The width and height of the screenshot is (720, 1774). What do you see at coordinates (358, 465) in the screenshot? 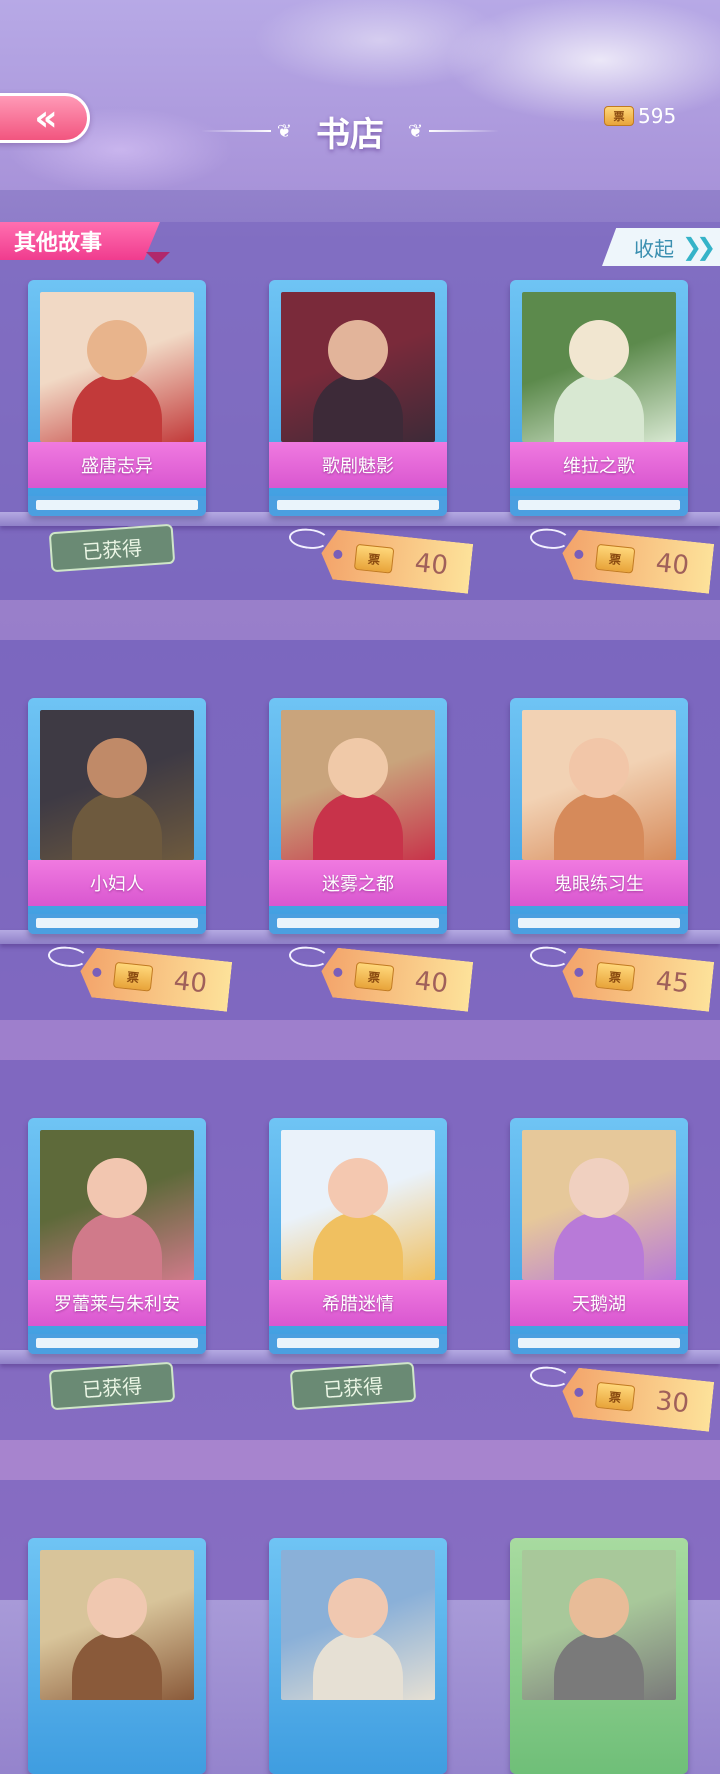
I see `book-title: 歌剧魅影` at bounding box center [358, 465].